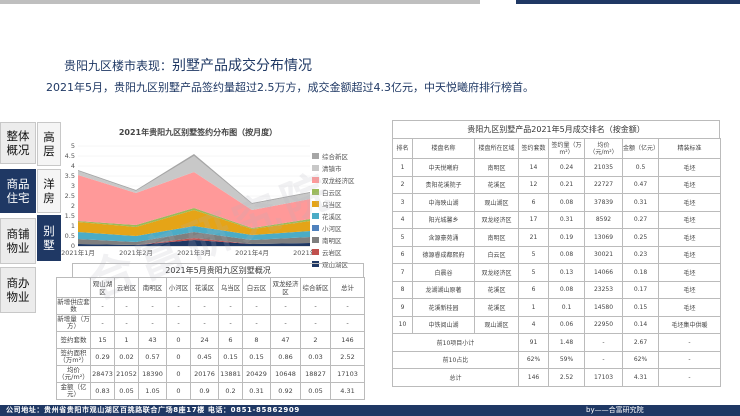  Describe the element at coordinates (603, 184) in the screenshot. I see `table-cell: 22727` at that location.